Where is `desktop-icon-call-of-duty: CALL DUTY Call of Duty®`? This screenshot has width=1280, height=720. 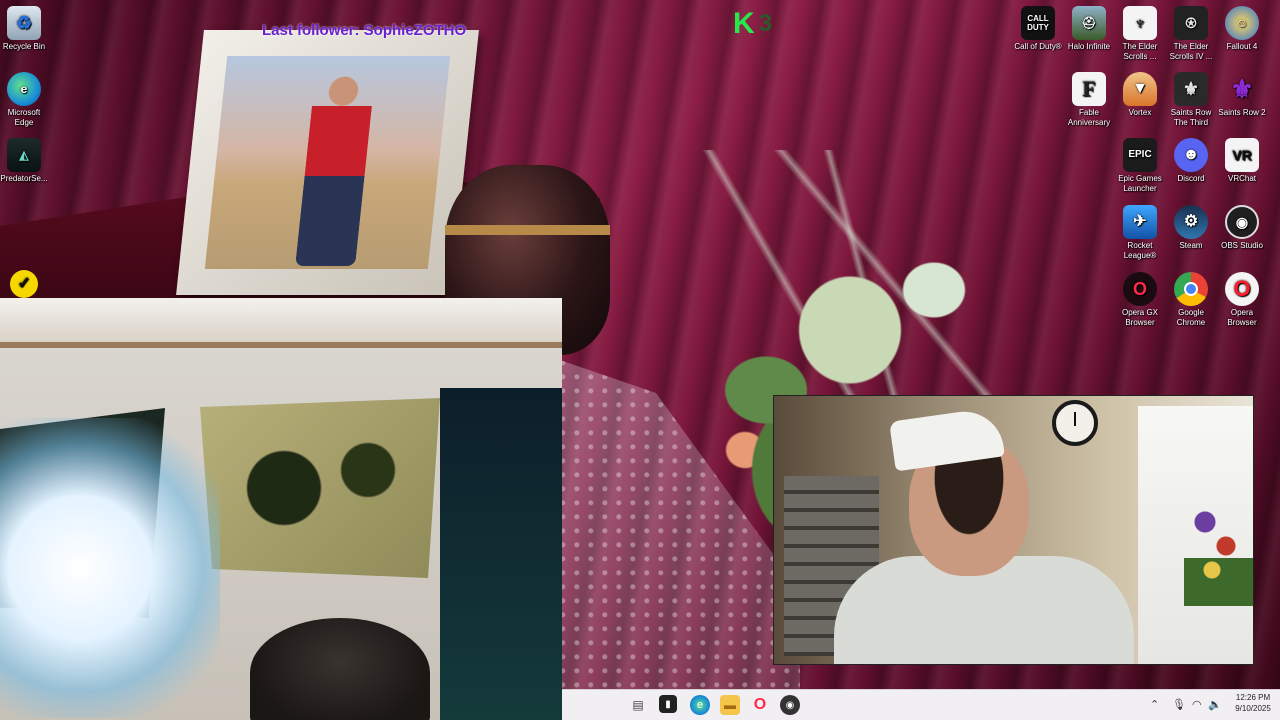 desktop-icon-call-of-duty: CALL DUTY Call of Duty® is located at coordinates (1038, 35).